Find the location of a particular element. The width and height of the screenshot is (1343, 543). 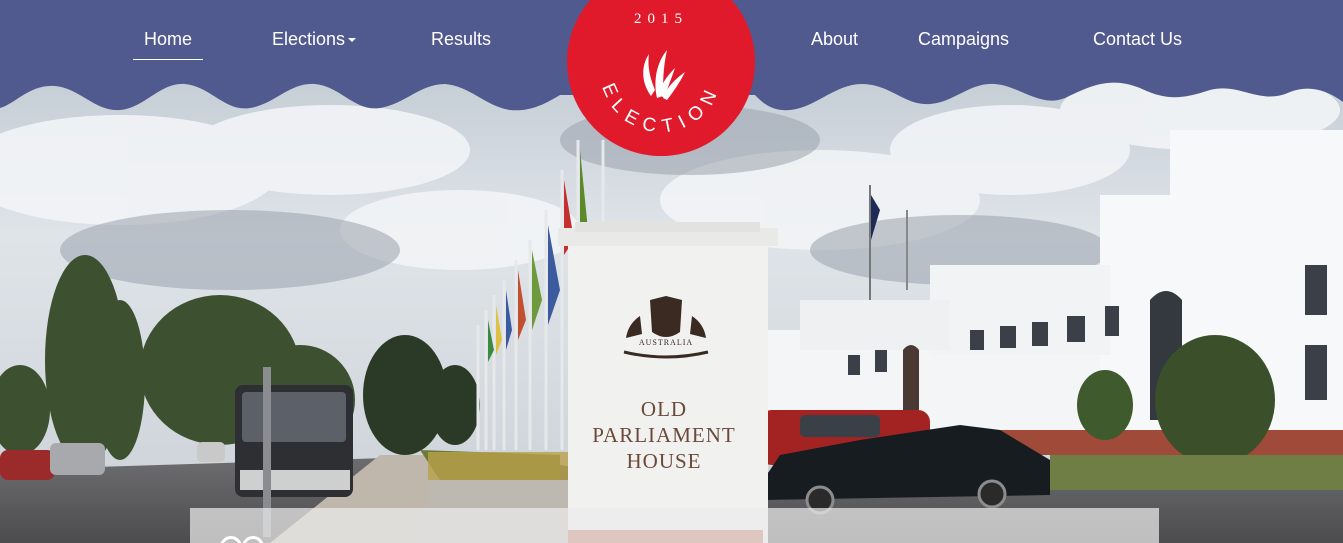

chevron-down-icon is located at coordinates (352, 40).